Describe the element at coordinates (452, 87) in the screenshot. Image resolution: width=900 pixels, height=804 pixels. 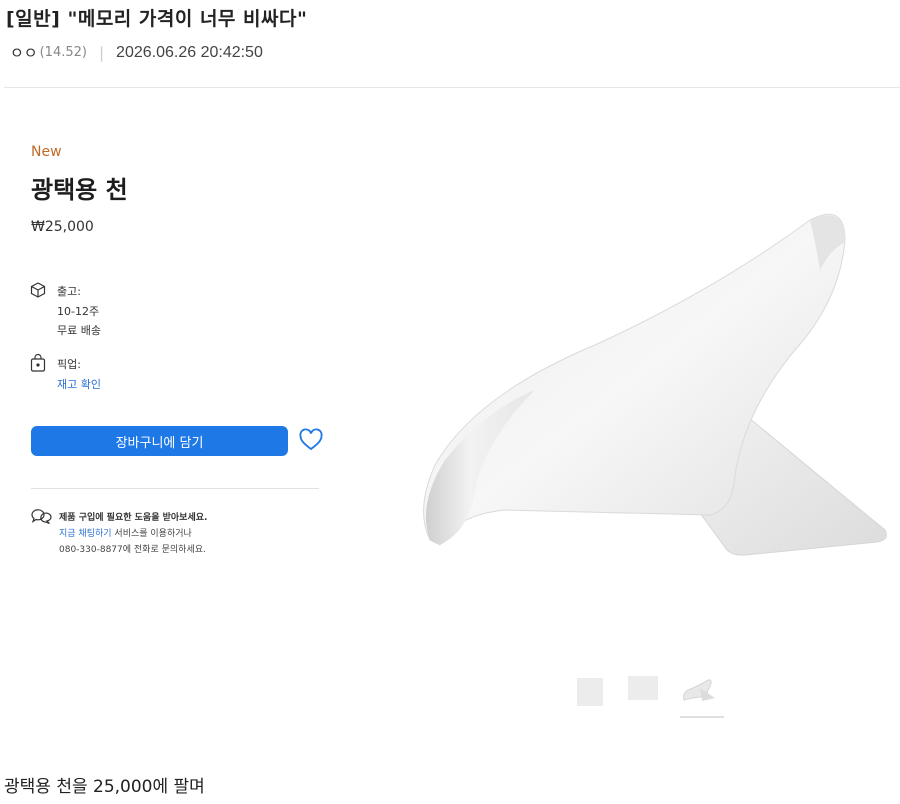
I see `header-divider` at that location.